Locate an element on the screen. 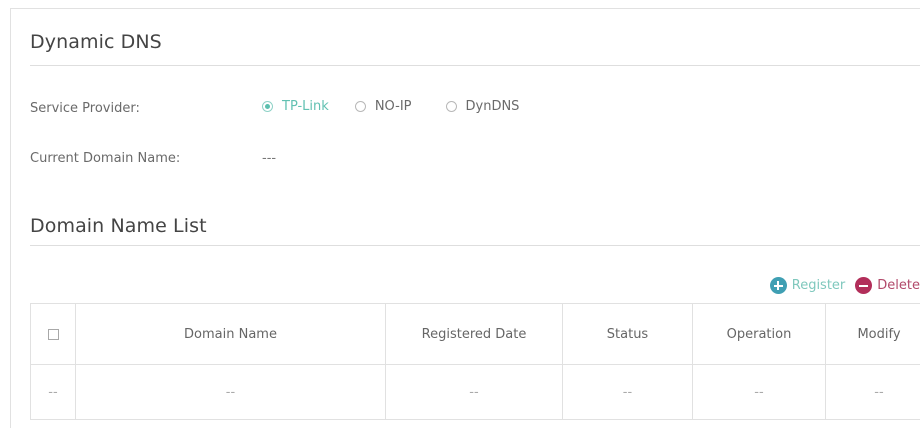 Image resolution: width=920 pixels, height=428 pixels. column-header: Registered Date is located at coordinates (474, 334).